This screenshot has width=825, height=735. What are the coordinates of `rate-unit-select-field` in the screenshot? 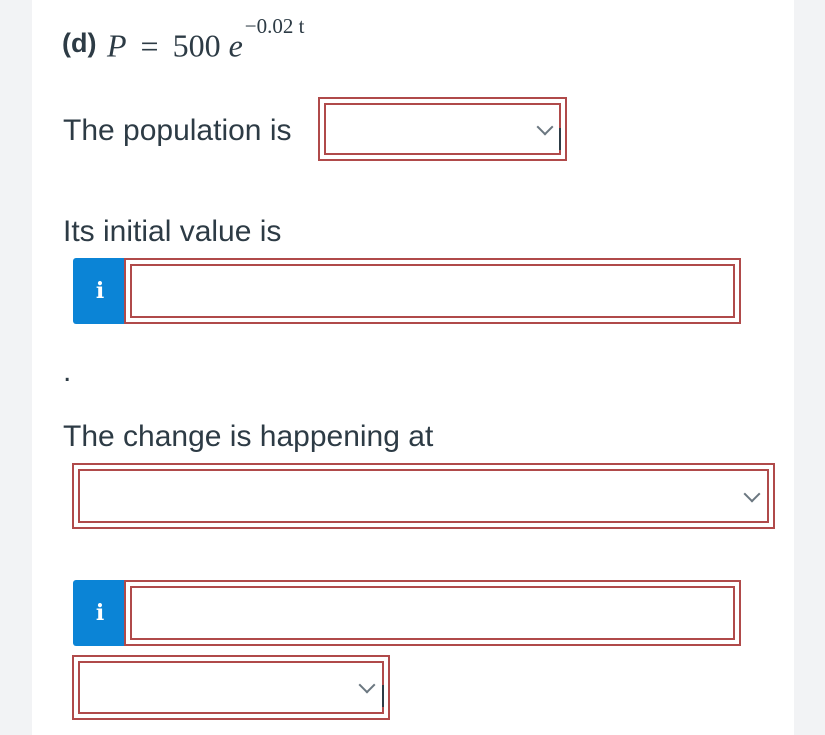 It's located at (231, 687).